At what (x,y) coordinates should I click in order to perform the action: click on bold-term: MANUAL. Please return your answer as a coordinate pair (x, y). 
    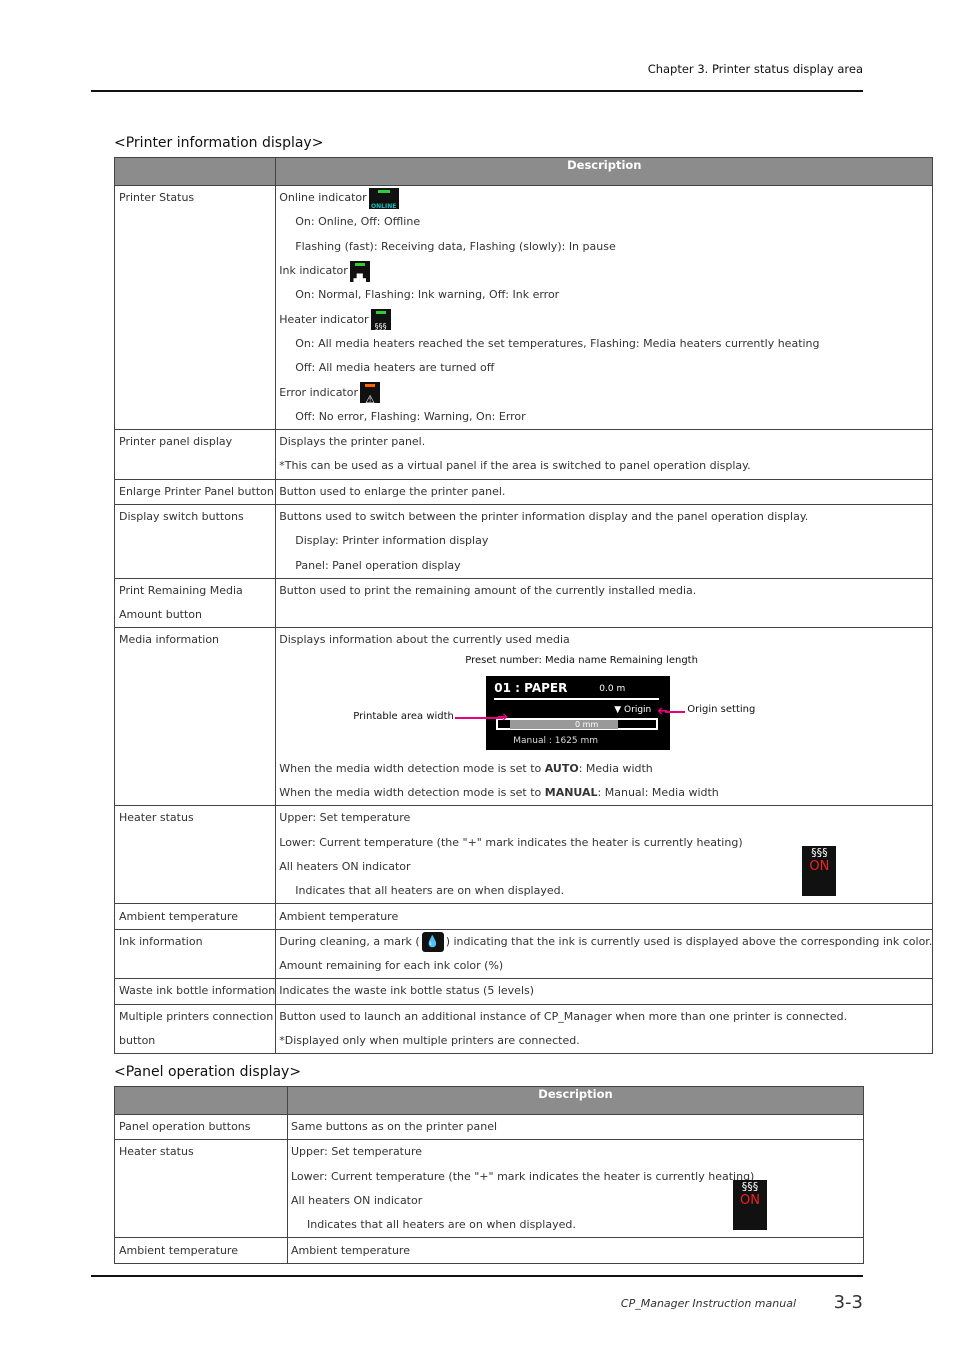
    Looking at the image, I should click on (571, 793).